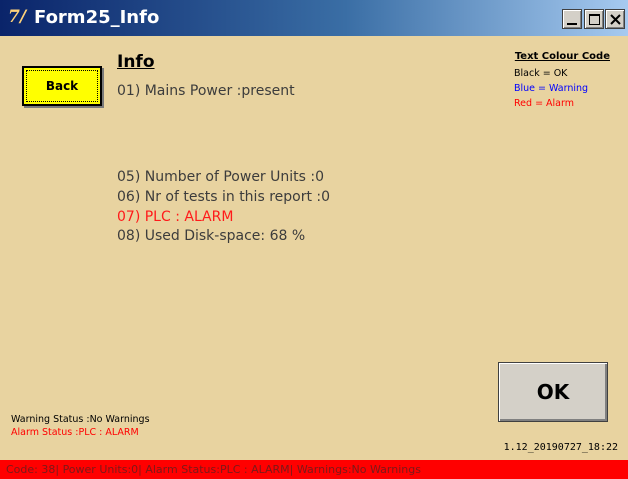 The height and width of the screenshot is (479, 628). Describe the element at coordinates (221, 177) in the screenshot. I see `info-line-power-units: 05) Number of Power Units :0` at that location.